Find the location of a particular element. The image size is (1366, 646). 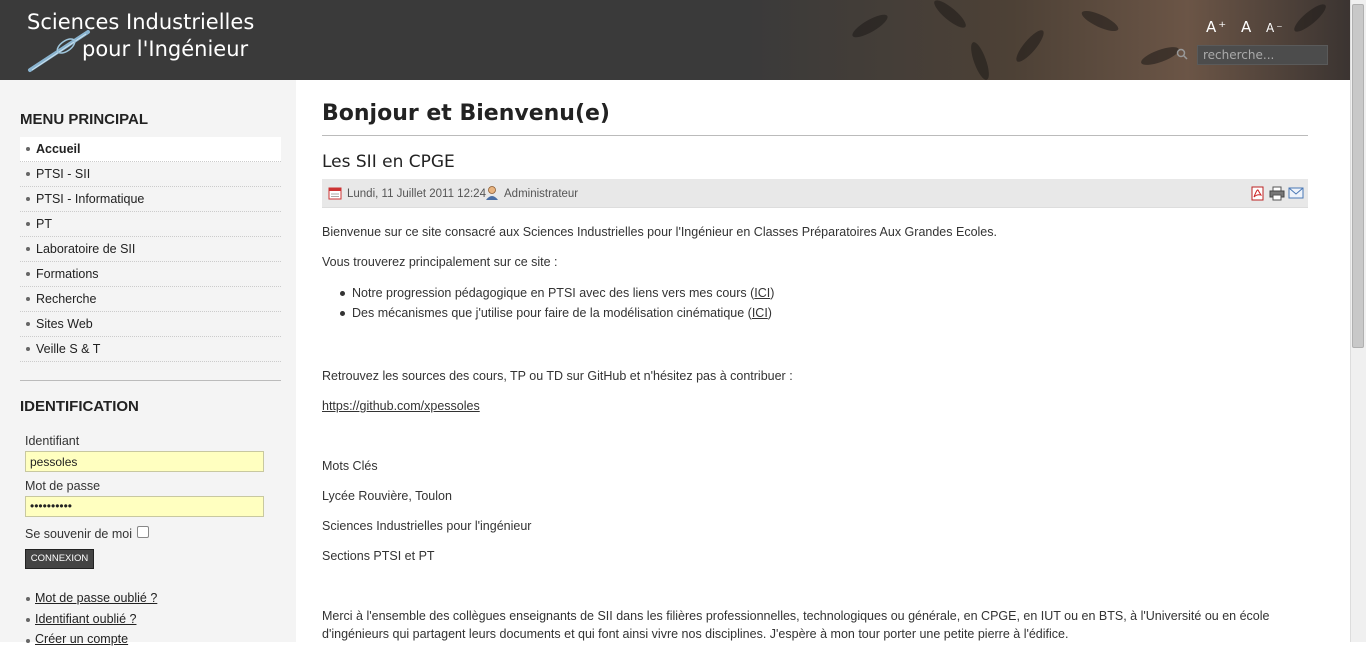

menu-title: MENU PRINCIPAL is located at coordinates (84, 119).